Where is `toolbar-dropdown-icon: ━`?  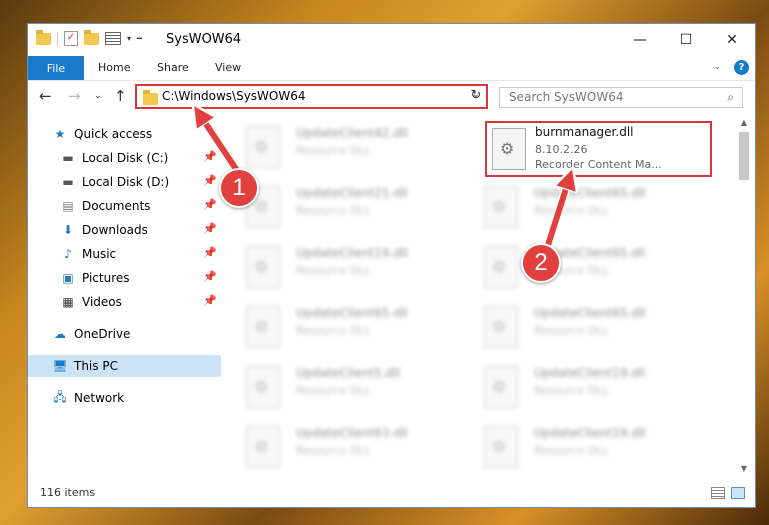
toolbar-dropdown-icon: ━ is located at coordinates (139, 38).